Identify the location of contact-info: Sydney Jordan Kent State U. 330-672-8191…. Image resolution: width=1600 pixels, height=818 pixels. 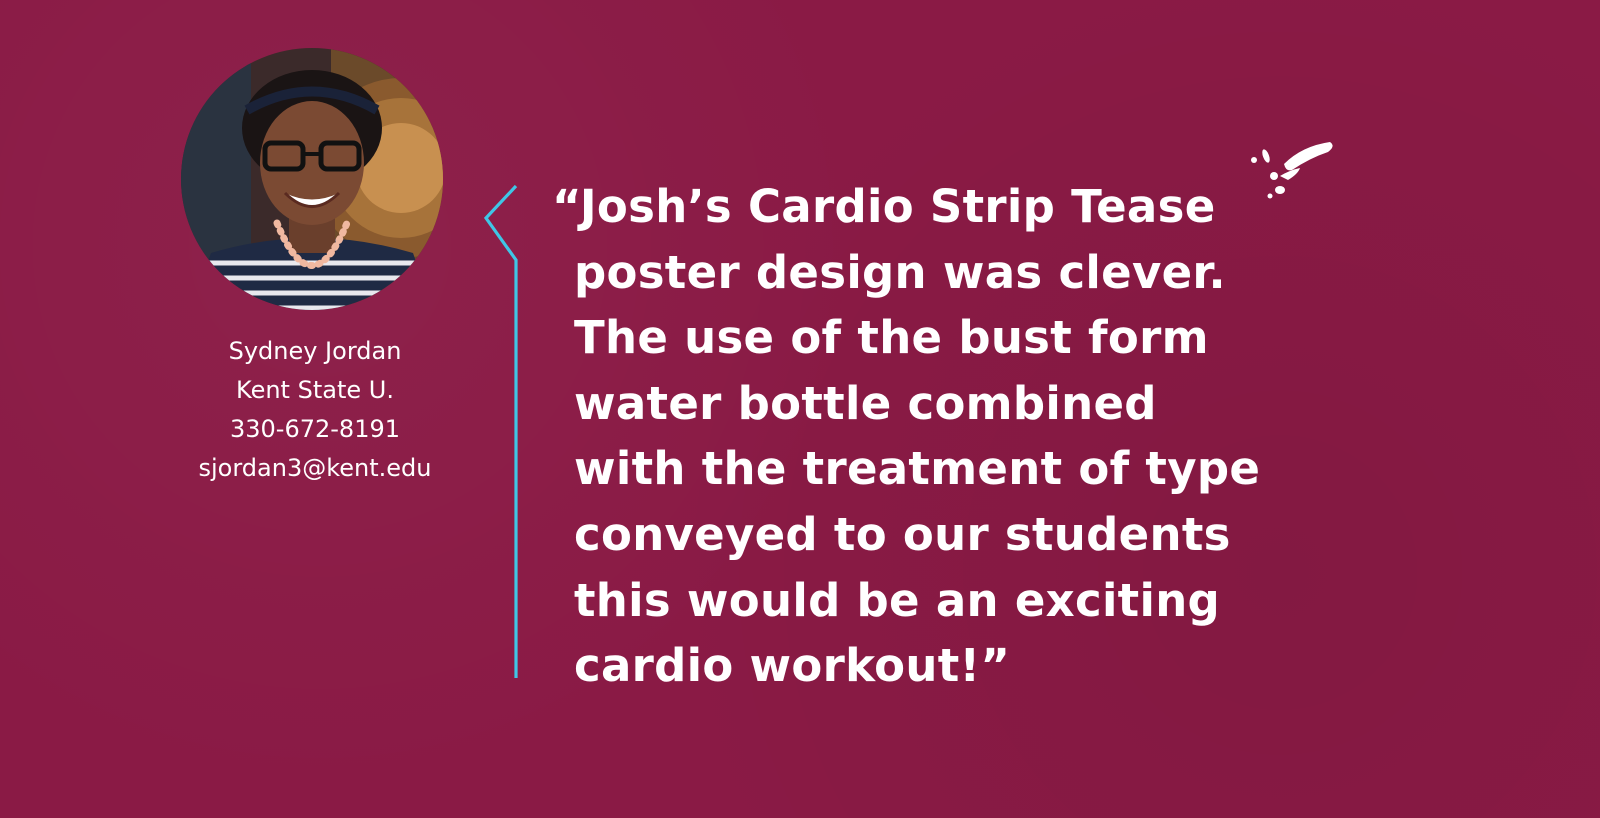
(315, 410).